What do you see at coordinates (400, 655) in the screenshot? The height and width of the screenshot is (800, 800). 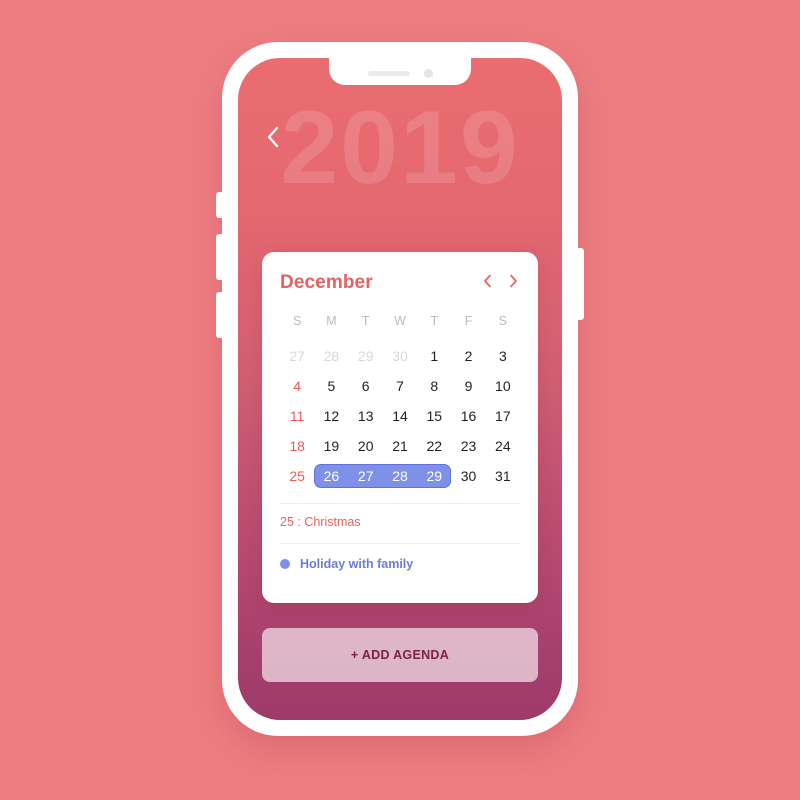 I see `add-agenda-button: + ADD AGENDA` at bounding box center [400, 655].